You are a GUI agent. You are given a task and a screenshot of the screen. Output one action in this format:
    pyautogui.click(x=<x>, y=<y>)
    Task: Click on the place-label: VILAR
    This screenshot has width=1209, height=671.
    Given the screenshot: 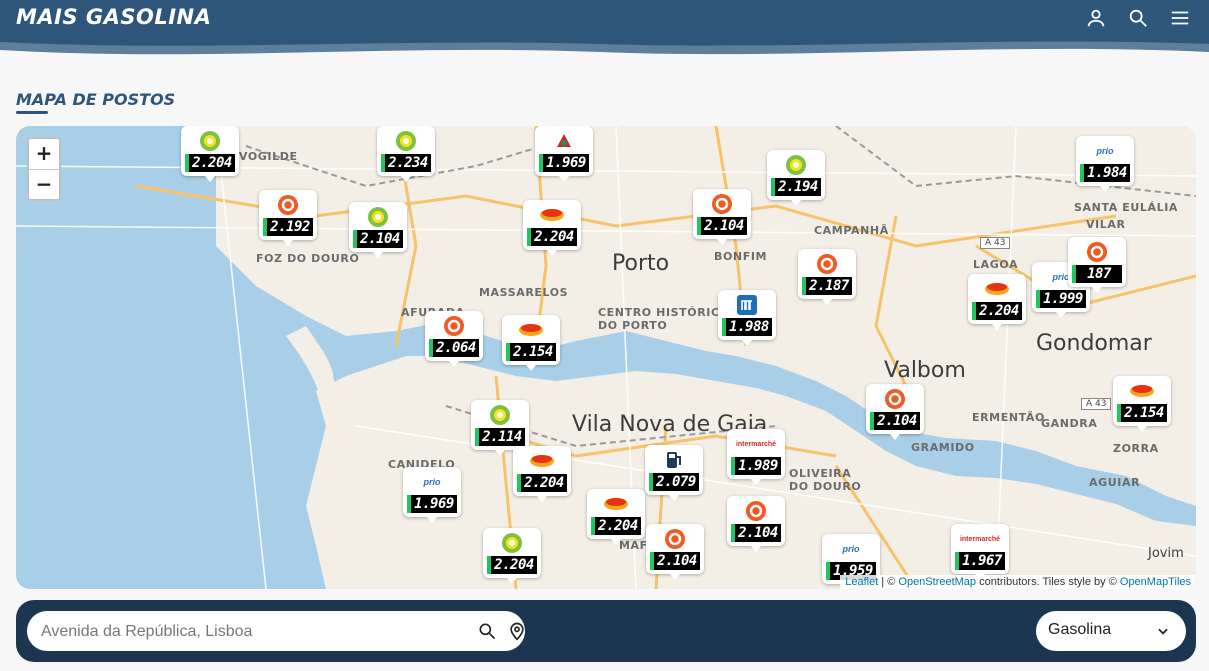 What is the action you would take?
    pyautogui.click(x=1106, y=224)
    